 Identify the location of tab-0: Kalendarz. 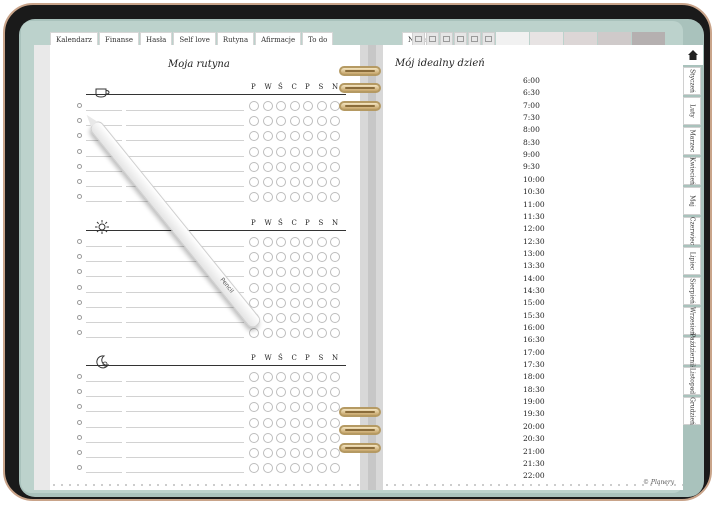
(74, 39).